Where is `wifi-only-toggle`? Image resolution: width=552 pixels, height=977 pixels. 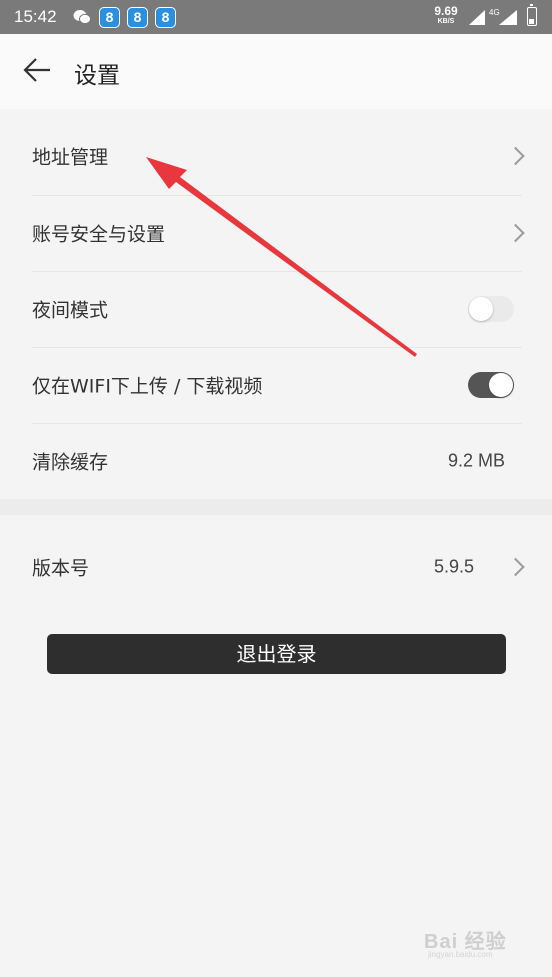
wifi-only-toggle is located at coordinates (491, 385).